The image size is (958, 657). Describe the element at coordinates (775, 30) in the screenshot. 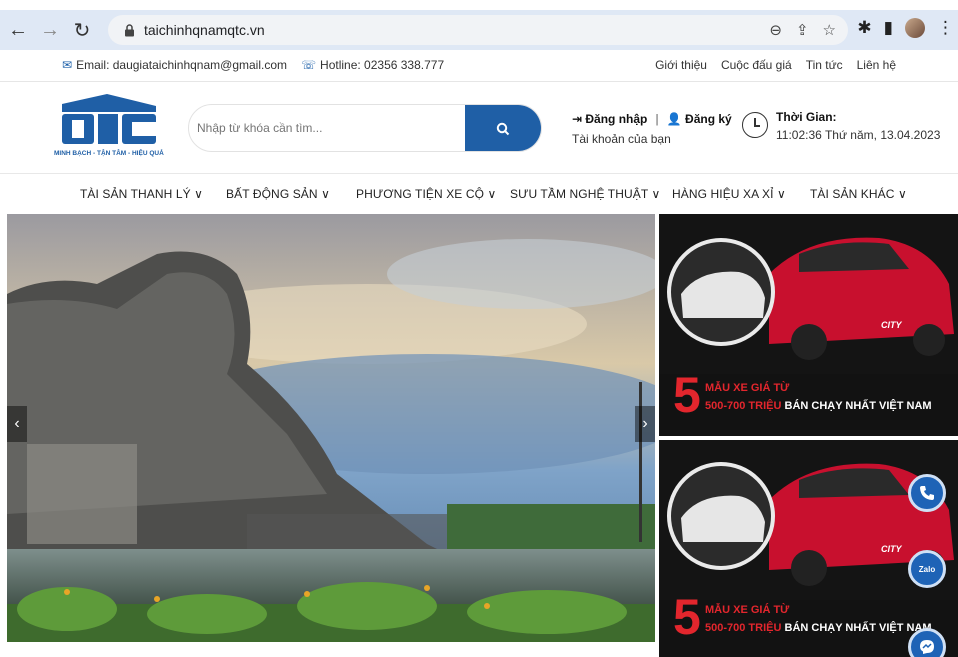

I see `zoom-icon: ⊖` at that location.